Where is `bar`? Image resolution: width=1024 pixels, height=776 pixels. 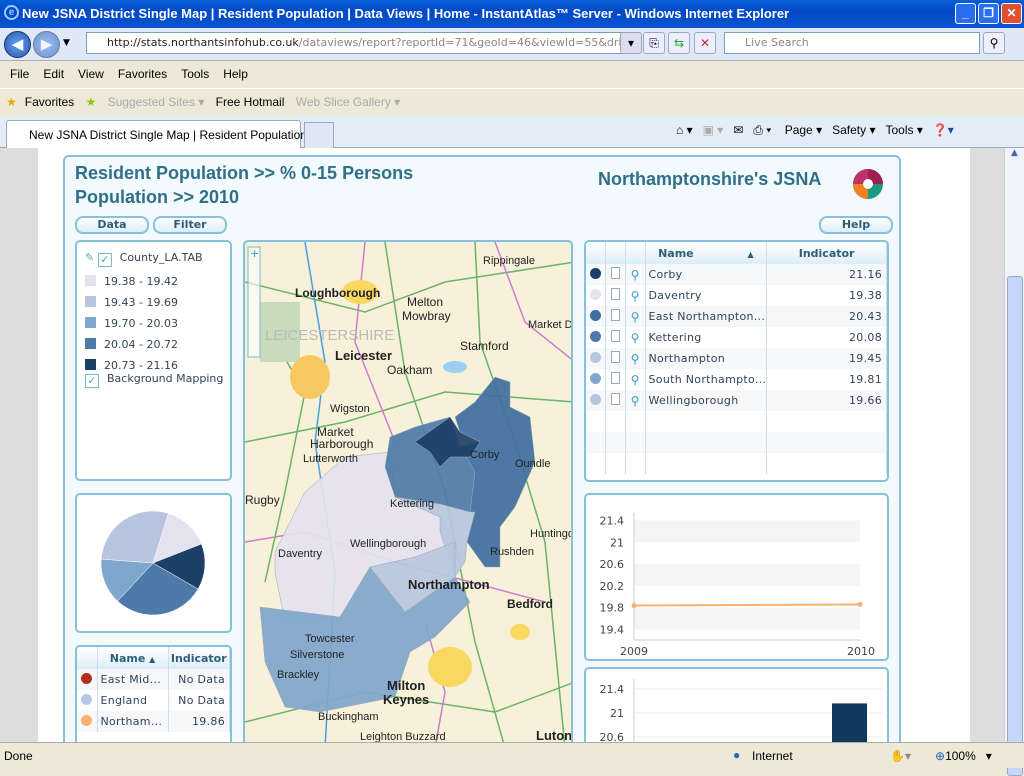
bar is located at coordinates (849, 722).